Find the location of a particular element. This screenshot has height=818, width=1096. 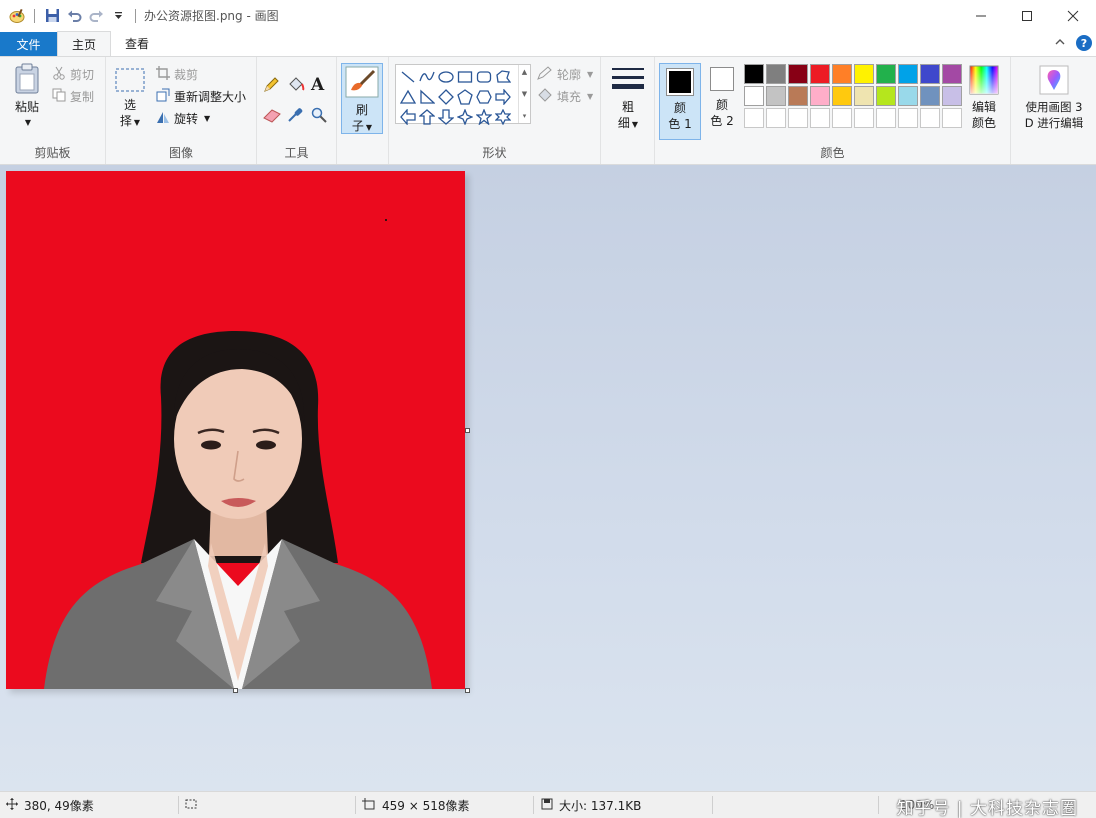

cursor-position-text: 380, 49像素 is located at coordinates (59, 805).